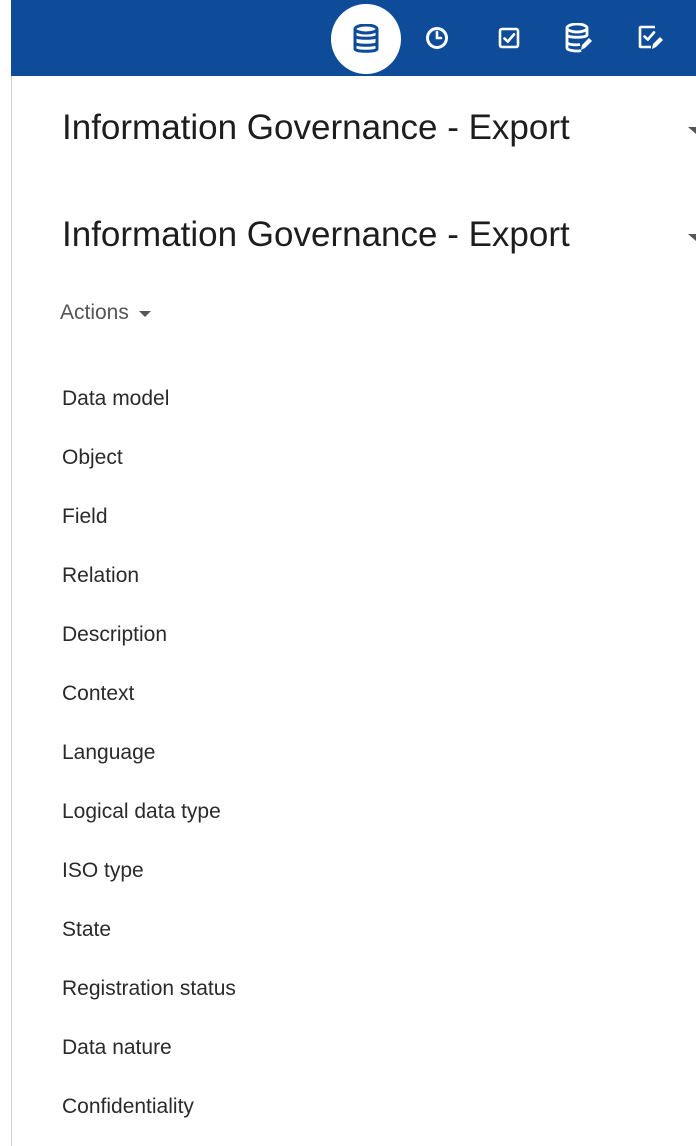 The height and width of the screenshot is (1146, 696). I want to click on list-item: Logical data type, so click(149, 827).